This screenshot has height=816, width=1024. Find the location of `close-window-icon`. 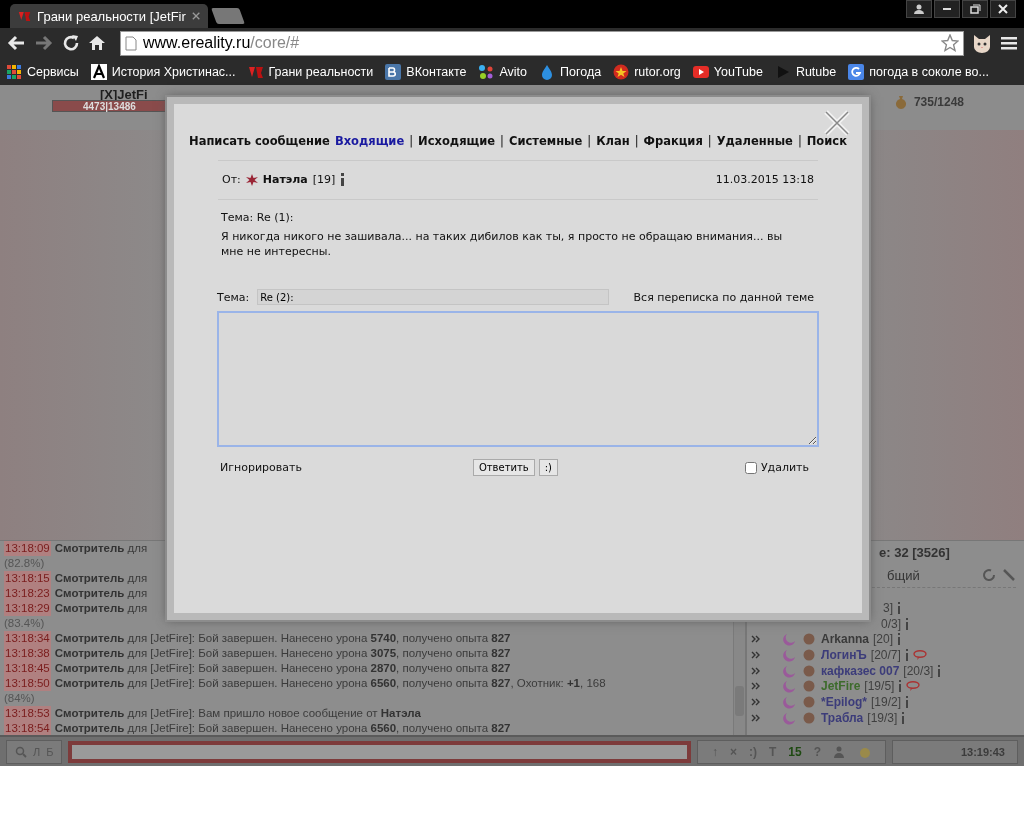

close-window-icon is located at coordinates (1003, 9).